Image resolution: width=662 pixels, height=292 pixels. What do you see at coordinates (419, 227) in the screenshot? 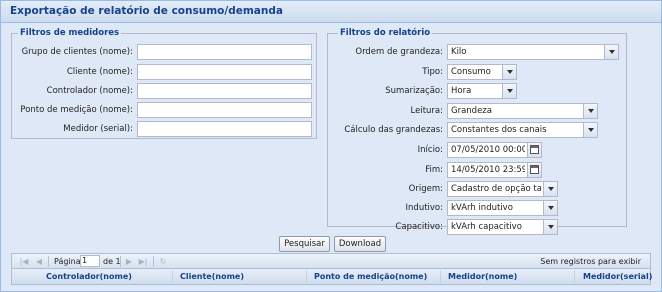
I see `capacitive-label: Capacitivo:` at bounding box center [419, 227].